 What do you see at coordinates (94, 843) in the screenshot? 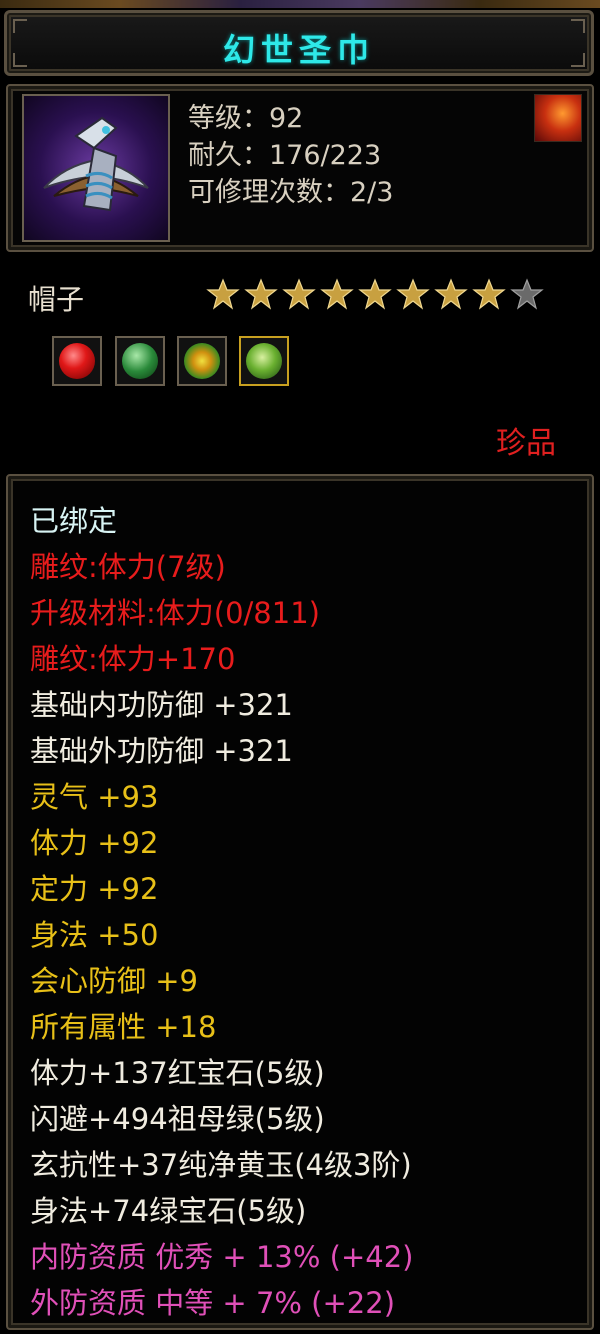
I see `attribute-line: 体力 +92` at bounding box center [94, 843].